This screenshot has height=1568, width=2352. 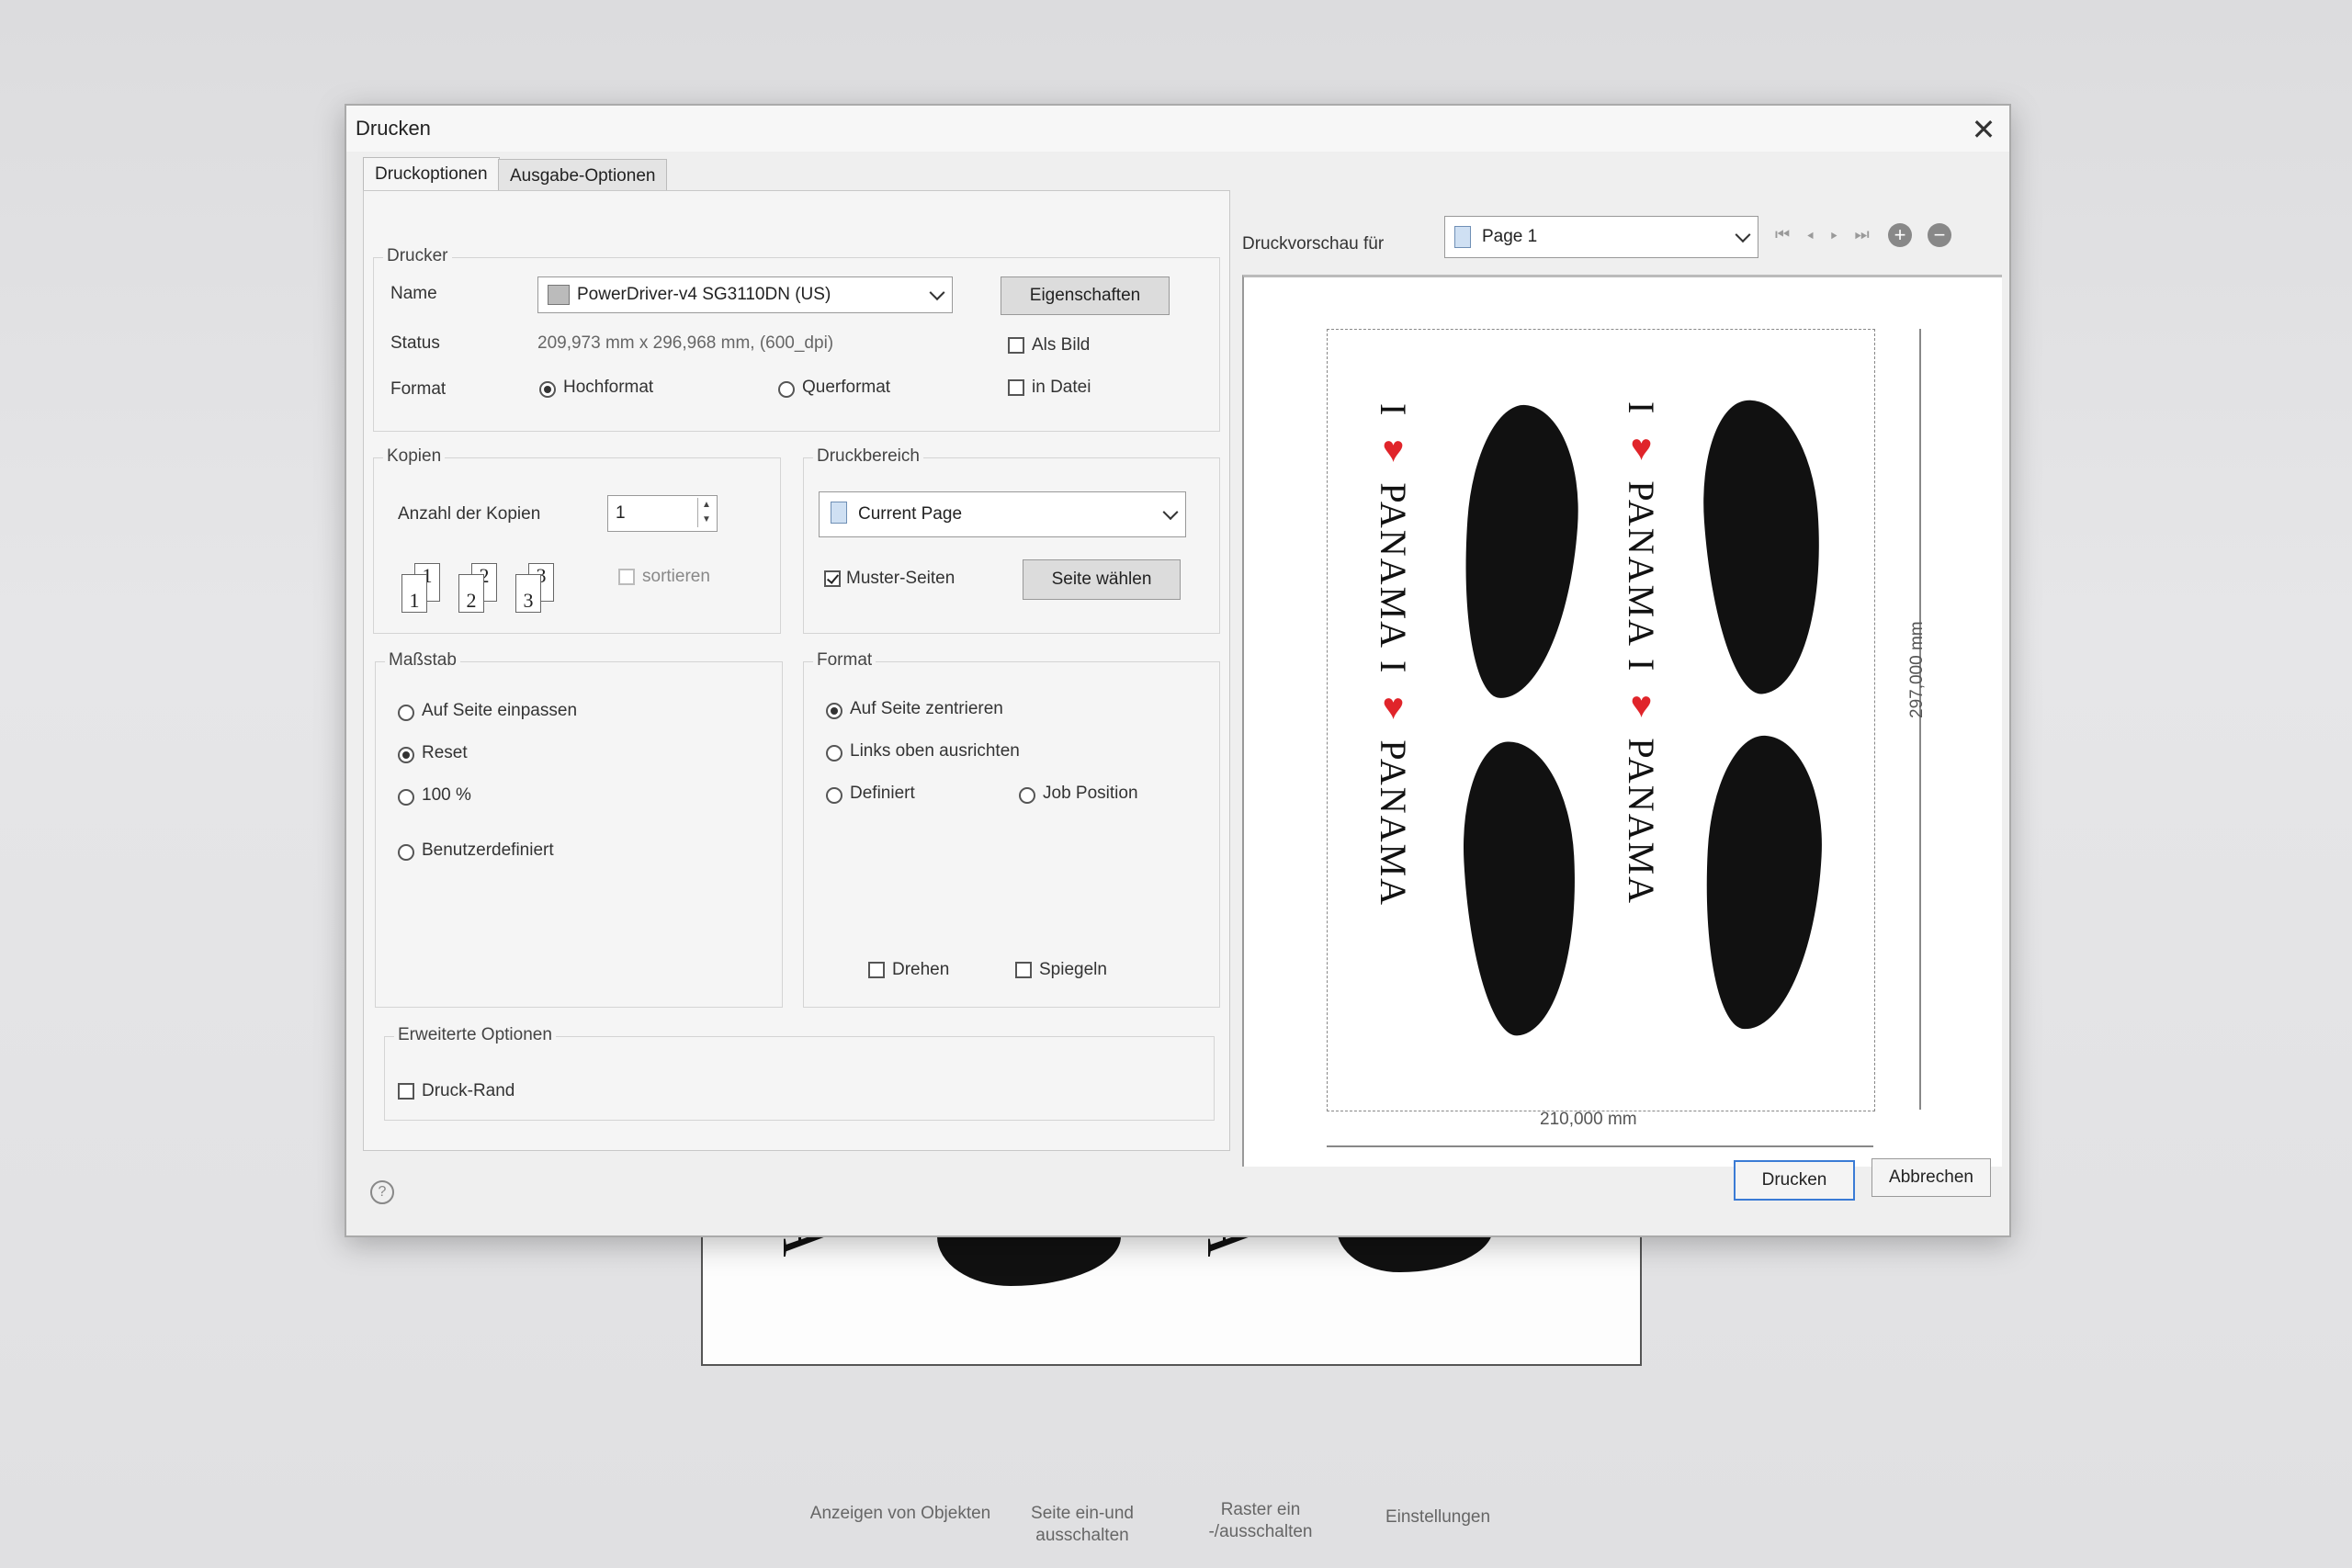 What do you see at coordinates (799, 1073) in the screenshot?
I see `advanced-group: Erweiterte Optionen Druck-Rand` at bounding box center [799, 1073].